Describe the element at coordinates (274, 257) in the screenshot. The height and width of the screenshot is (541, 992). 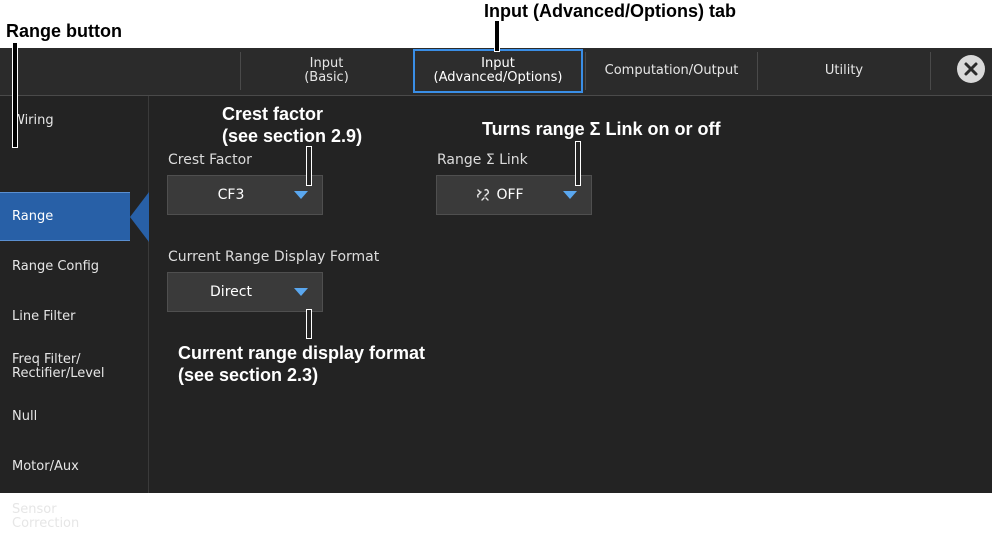
I see `display-format-label: Current Range Display Format` at that location.